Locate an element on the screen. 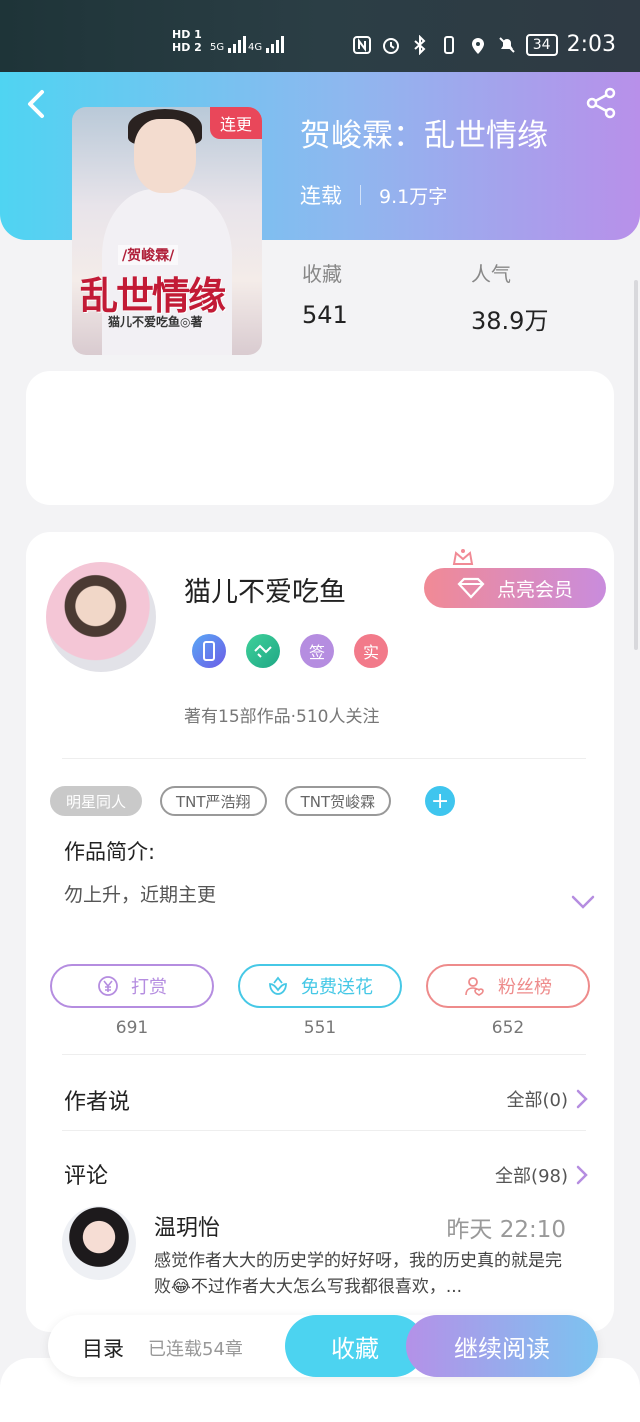 The image size is (640, 1422). net1-label: 5G is located at coordinates (217, 47).